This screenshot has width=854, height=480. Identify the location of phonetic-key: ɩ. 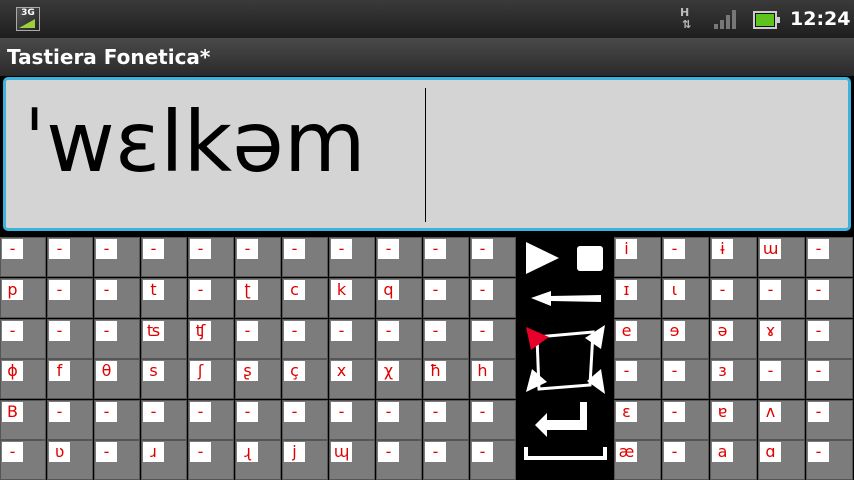
(685, 298).